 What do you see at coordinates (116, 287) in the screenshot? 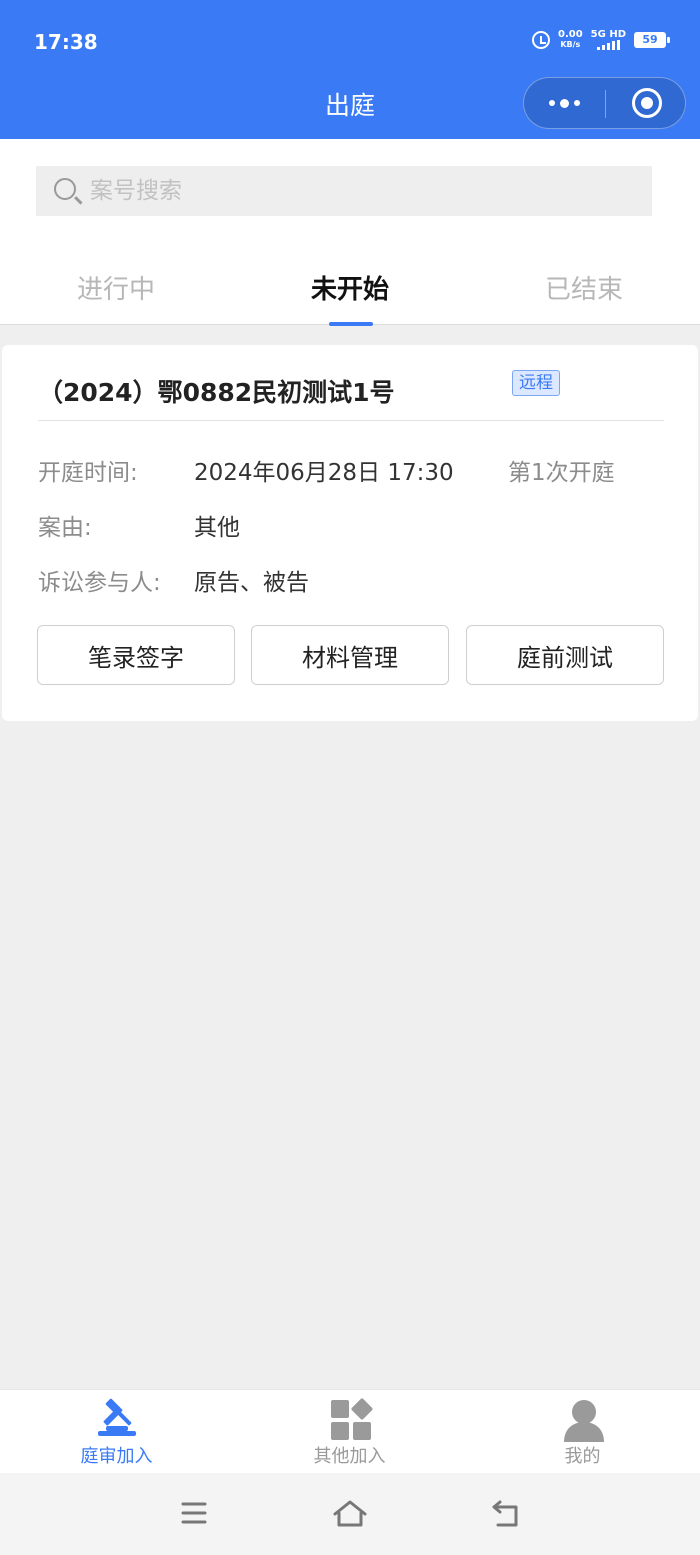
I see `tab-in-progress: 进行中` at bounding box center [116, 287].